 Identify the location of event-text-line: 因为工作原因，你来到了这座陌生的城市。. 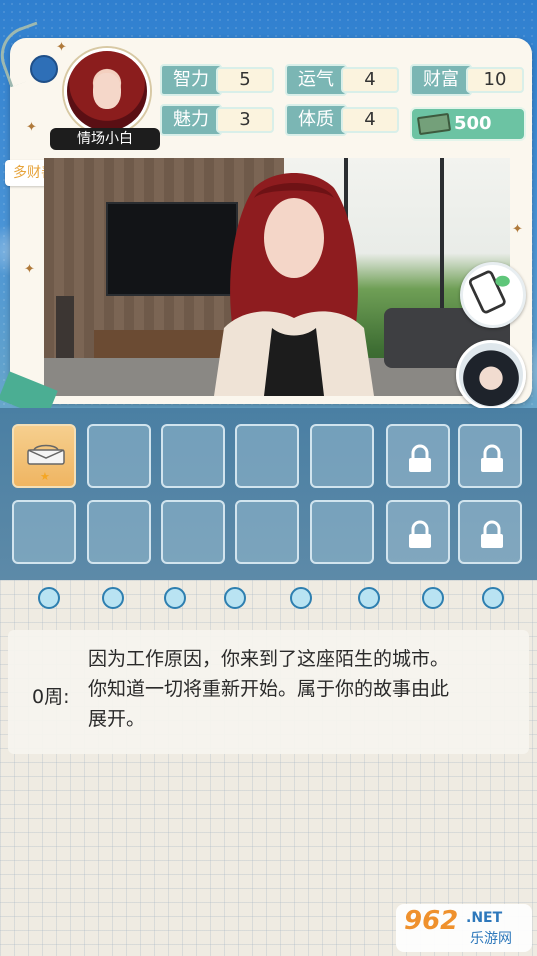
(269, 659).